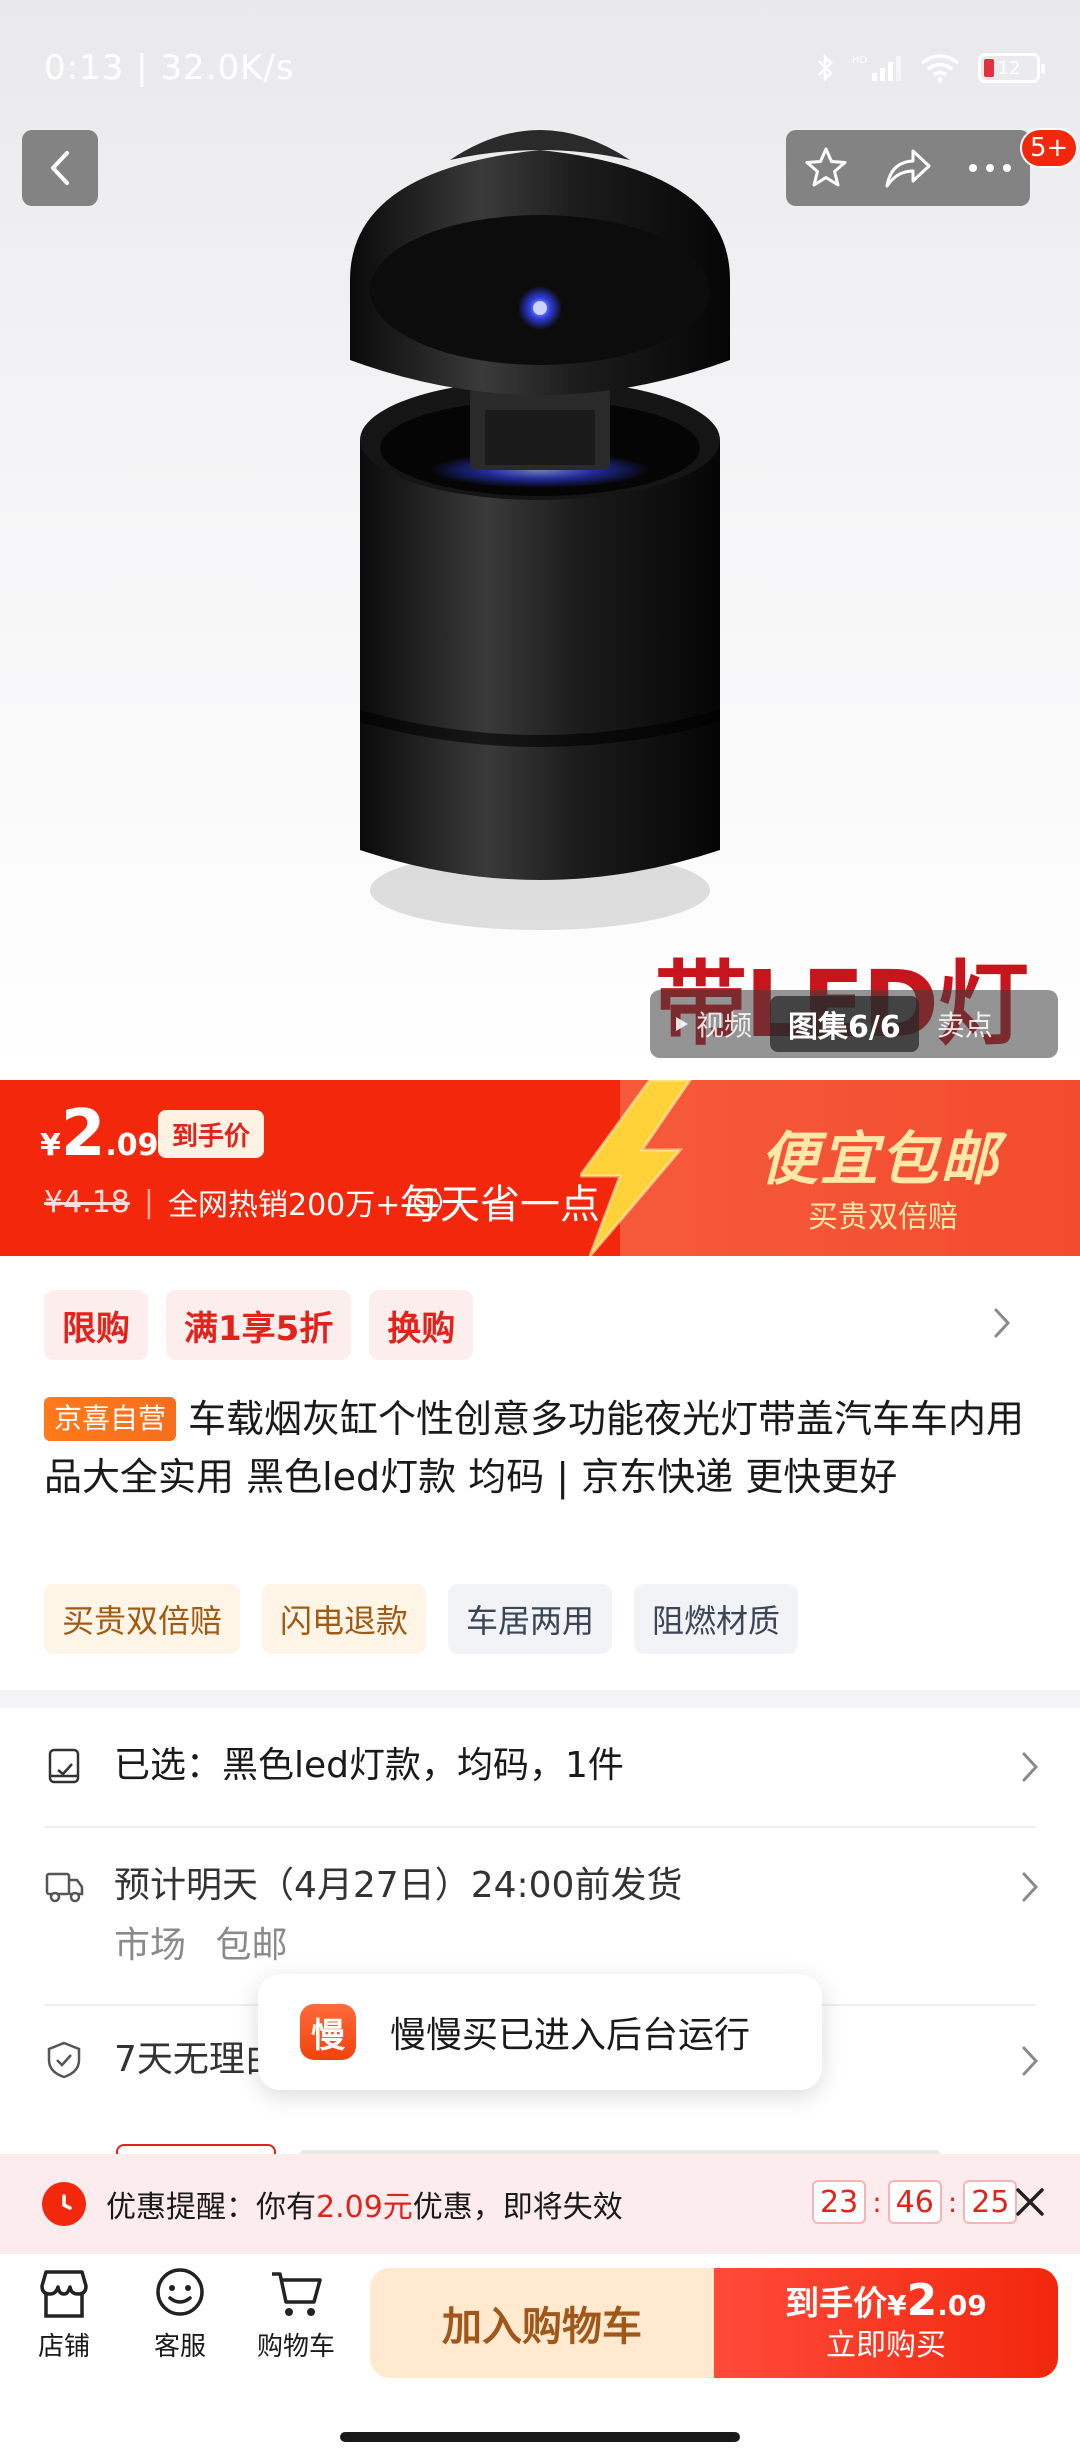 The image size is (1080, 2460). What do you see at coordinates (990, 2202) in the screenshot?
I see `countdown-seconds: 25` at bounding box center [990, 2202].